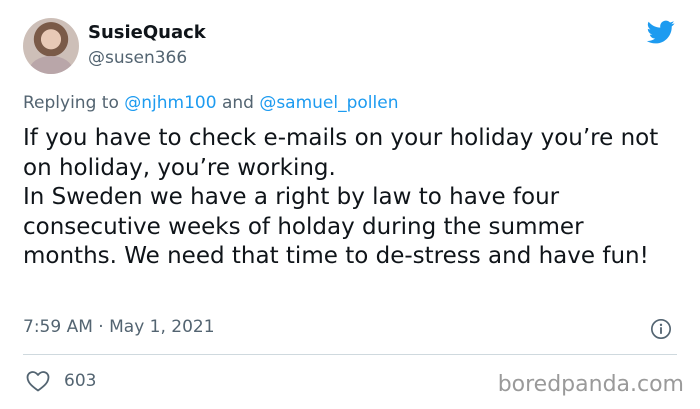 Image resolution: width=700 pixels, height=409 pixels. What do you see at coordinates (350, 354) in the screenshot?
I see `divider` at bounding box center [350, 354].